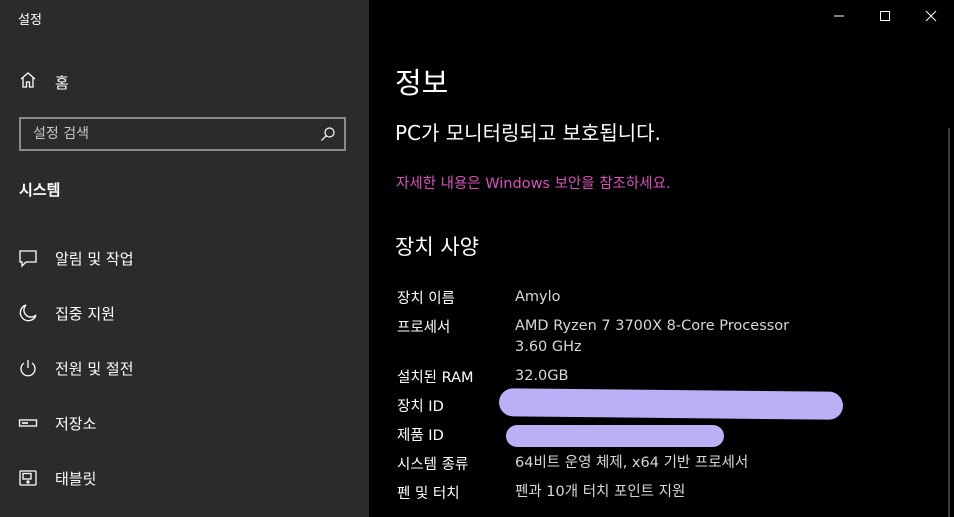  I want to click on maximize-button, so click(885, 16).